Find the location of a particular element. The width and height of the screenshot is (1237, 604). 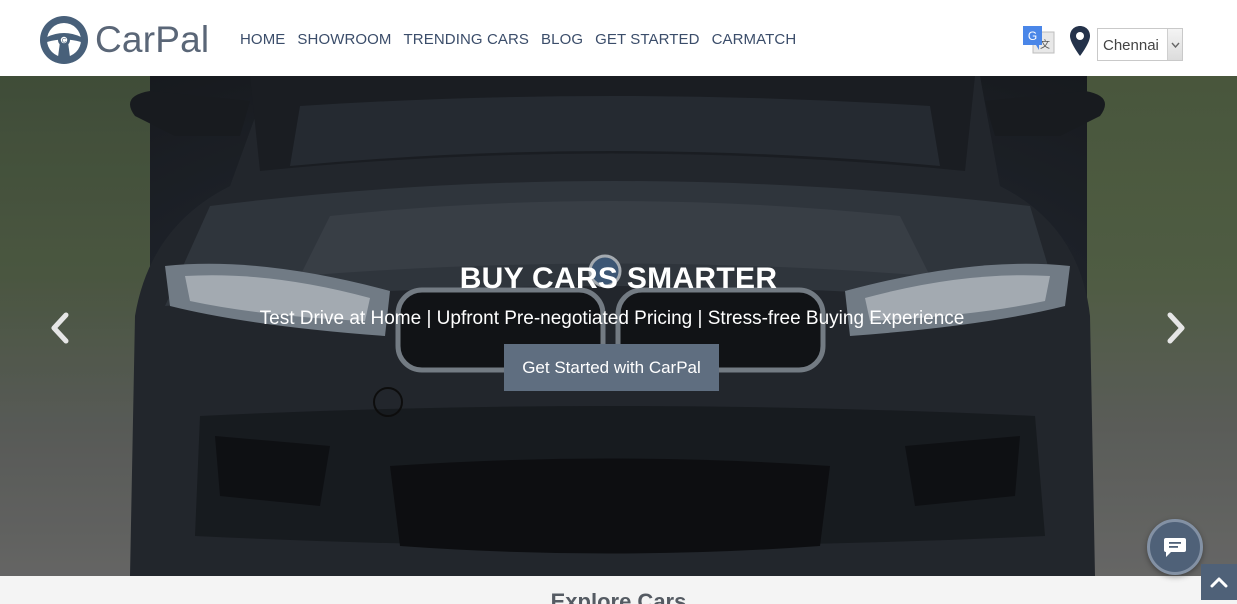

section-heading: Explore Cars is located at coordinates (618, 596).